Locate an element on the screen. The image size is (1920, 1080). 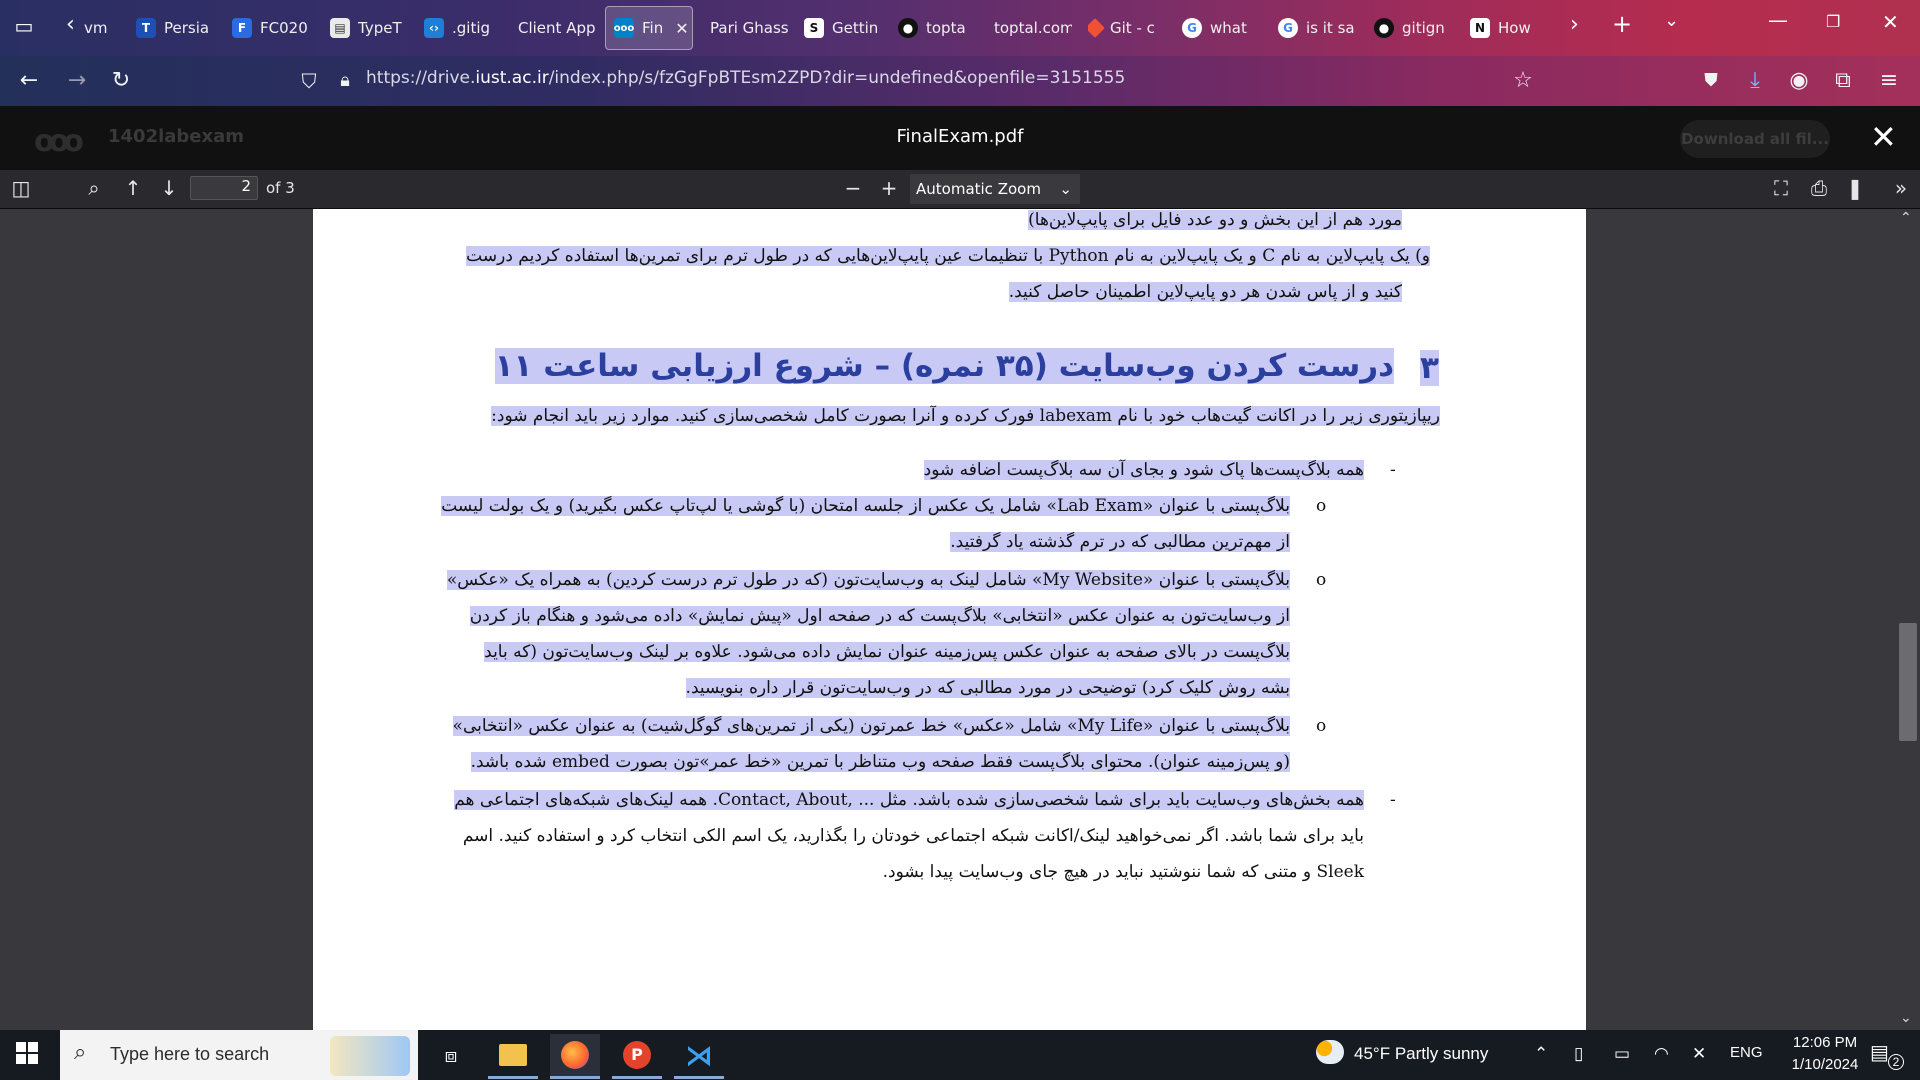
s-icon: S is located at coordinates (814, 28).